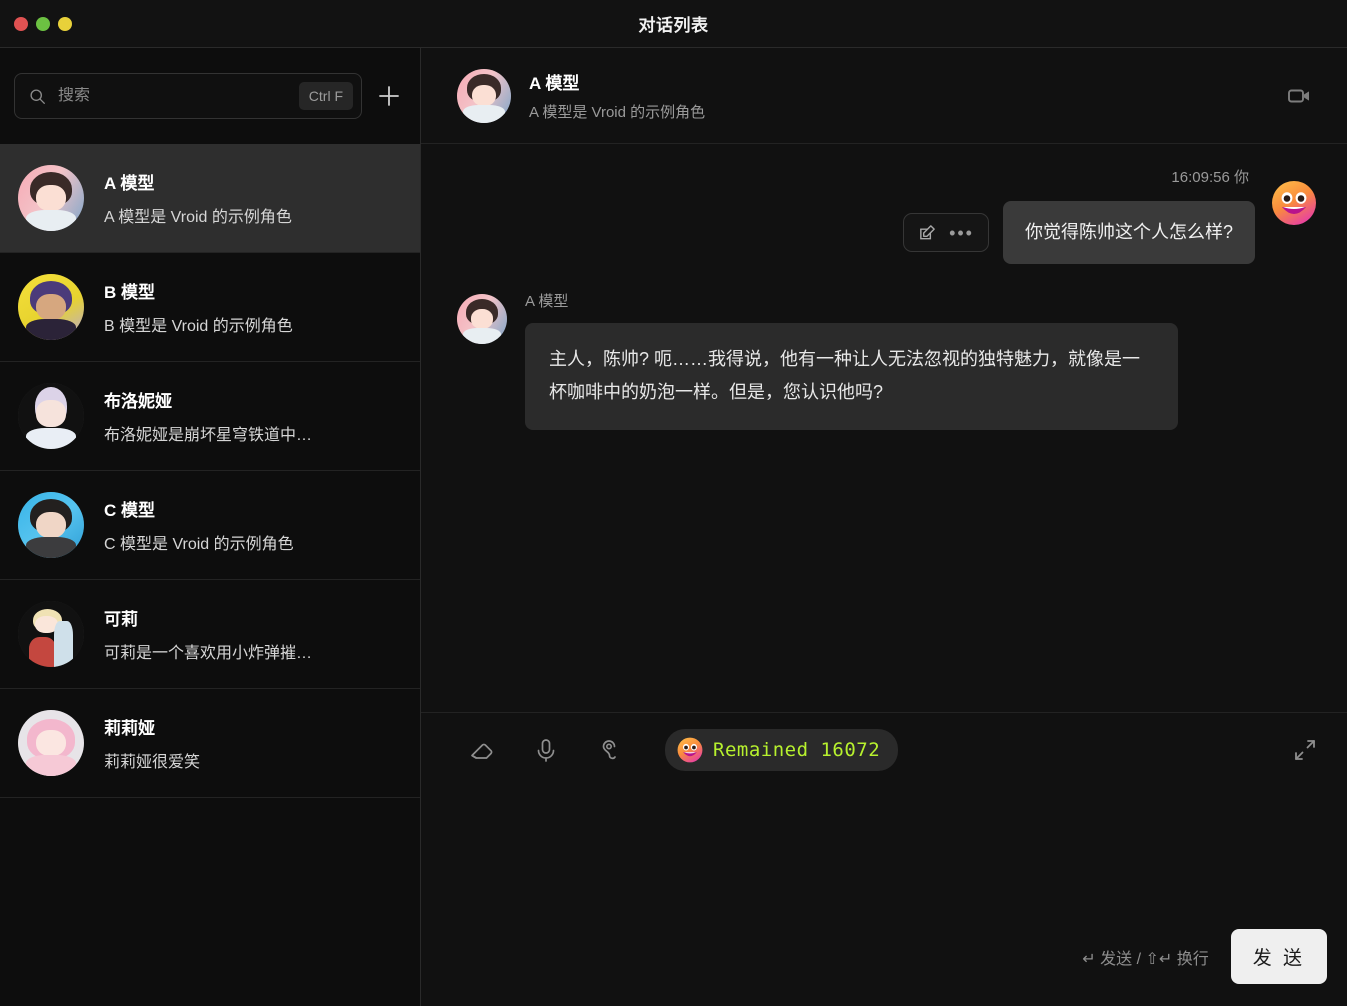  I want to click on conversation-item-1: B 模型 B 模型是 Vroid 的示例角色, so click(210, 307).